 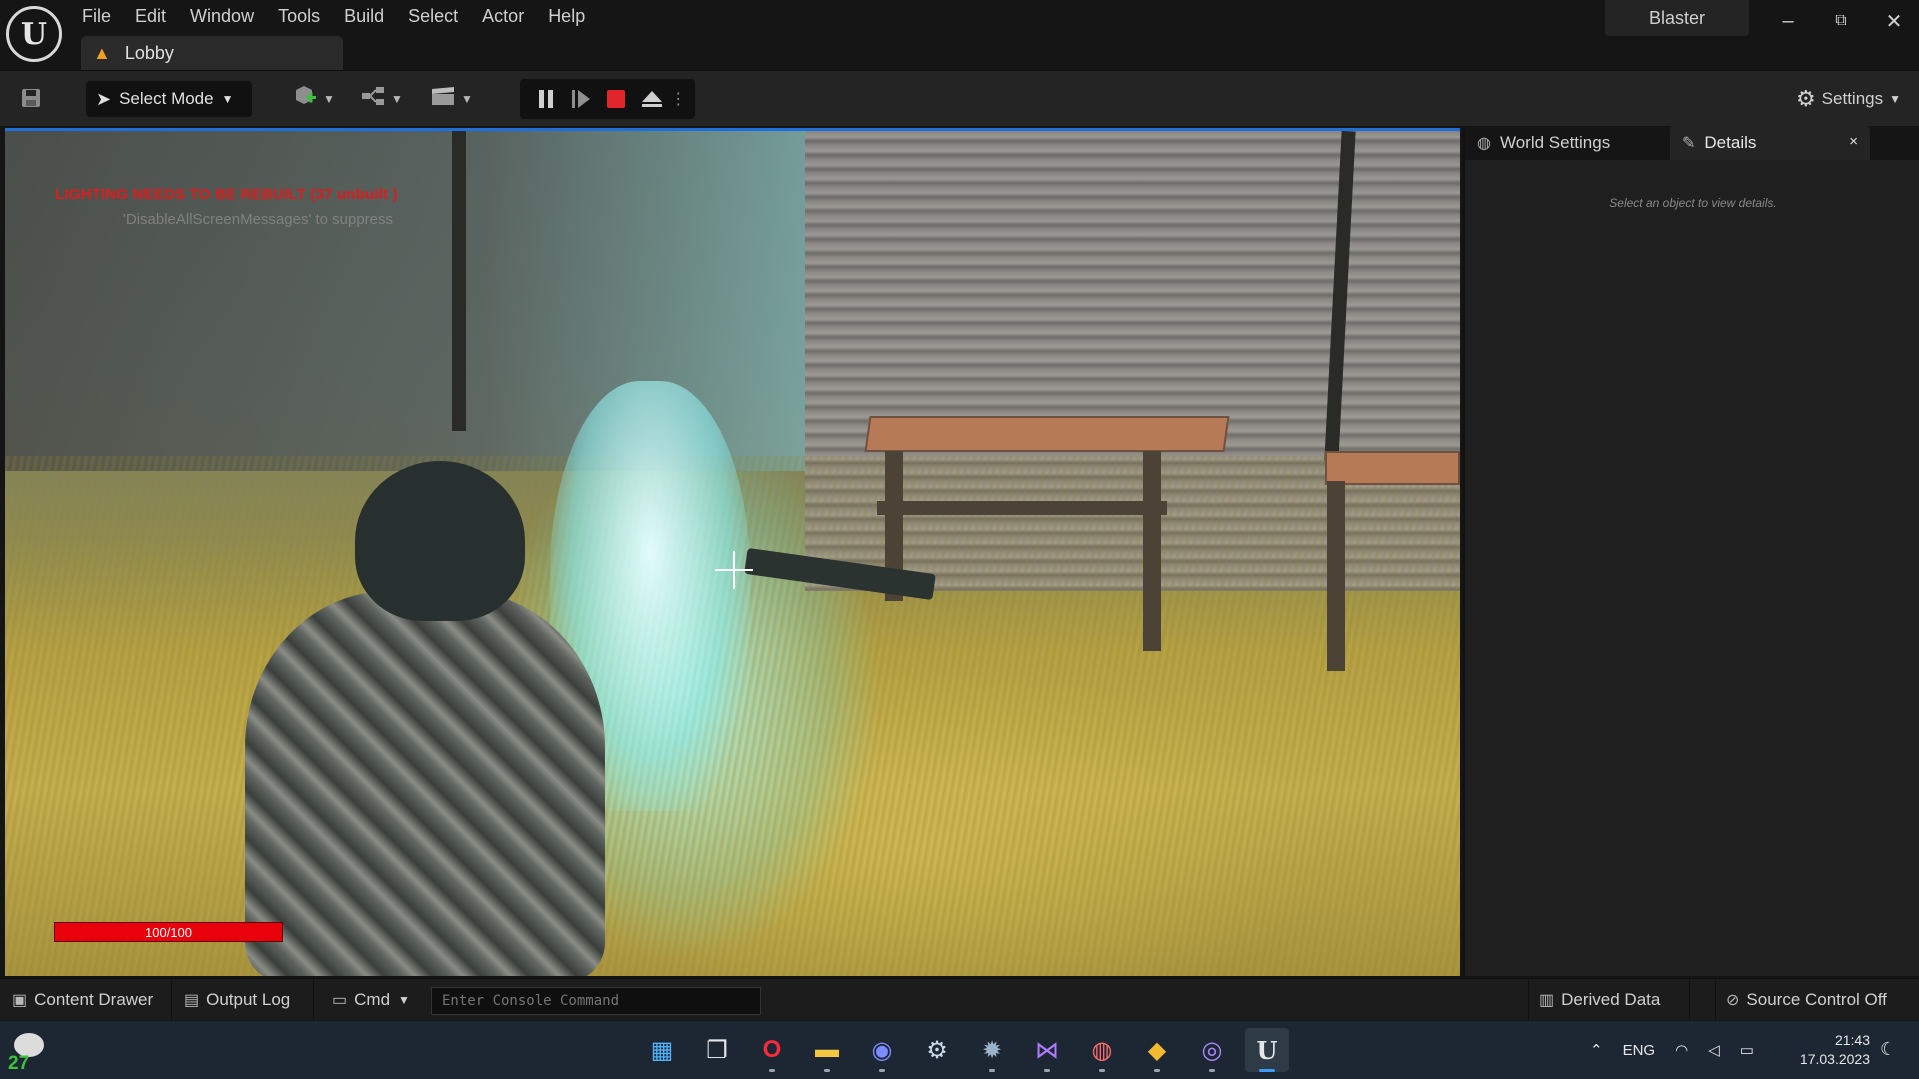 What do you see at coordinates (546, 99) in the screenshot?
I see `pause-button` at bounding box center [546, 99].